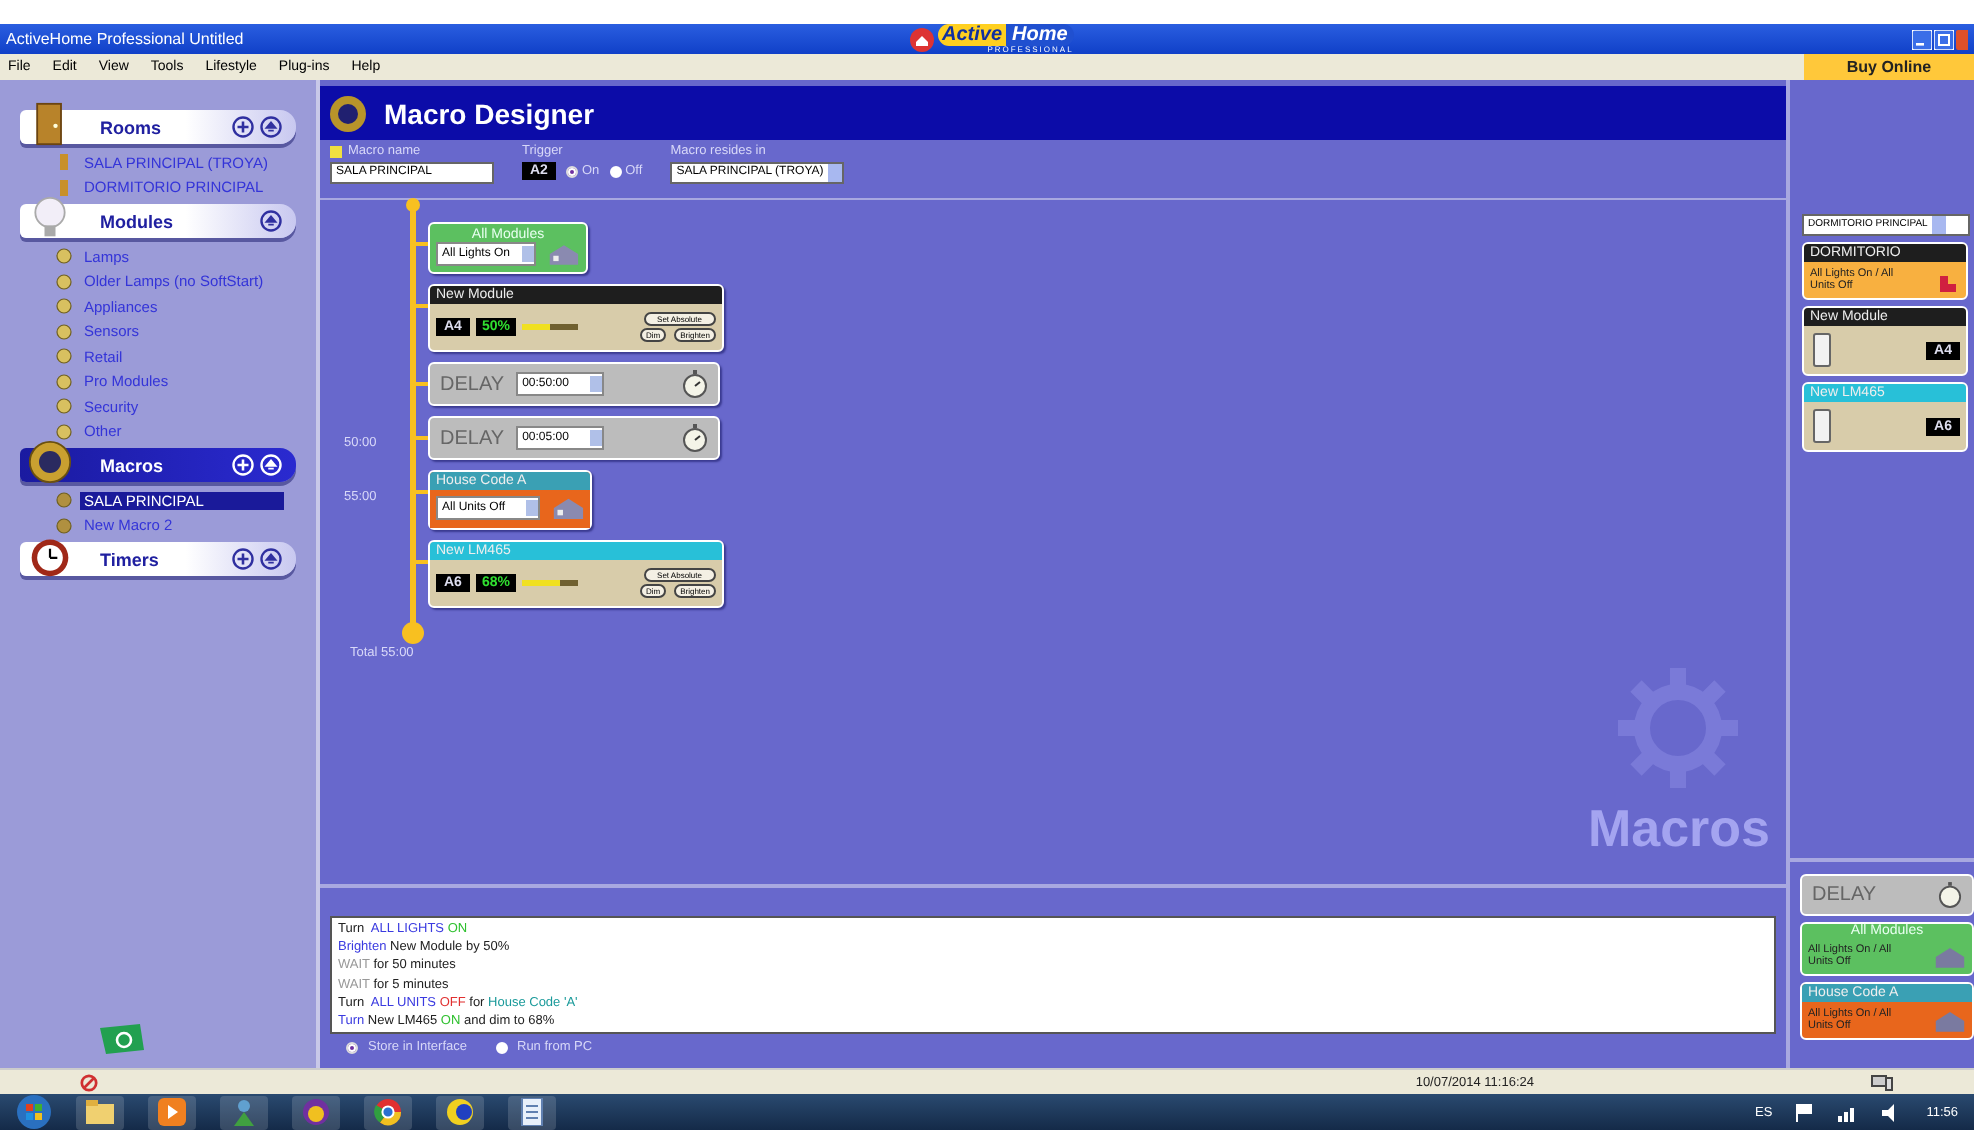  What do you see at coordinates (172, 1112) in the screenshot?
I see `play-icon` at bounding box center [172, 1112].